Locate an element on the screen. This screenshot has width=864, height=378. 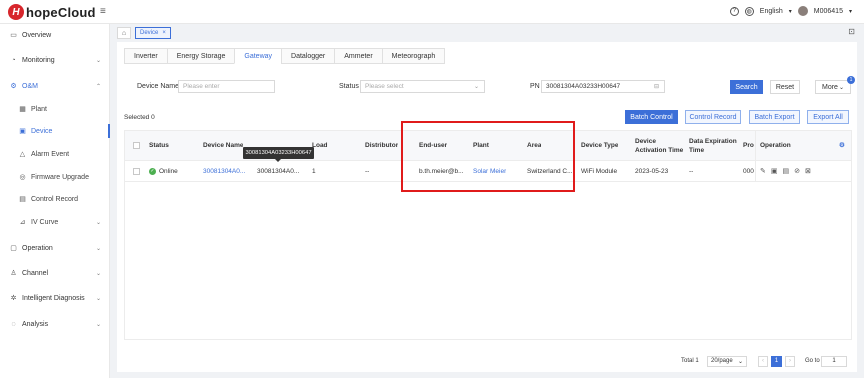
total-count: Total 1 is located at coordinates (690, 361).